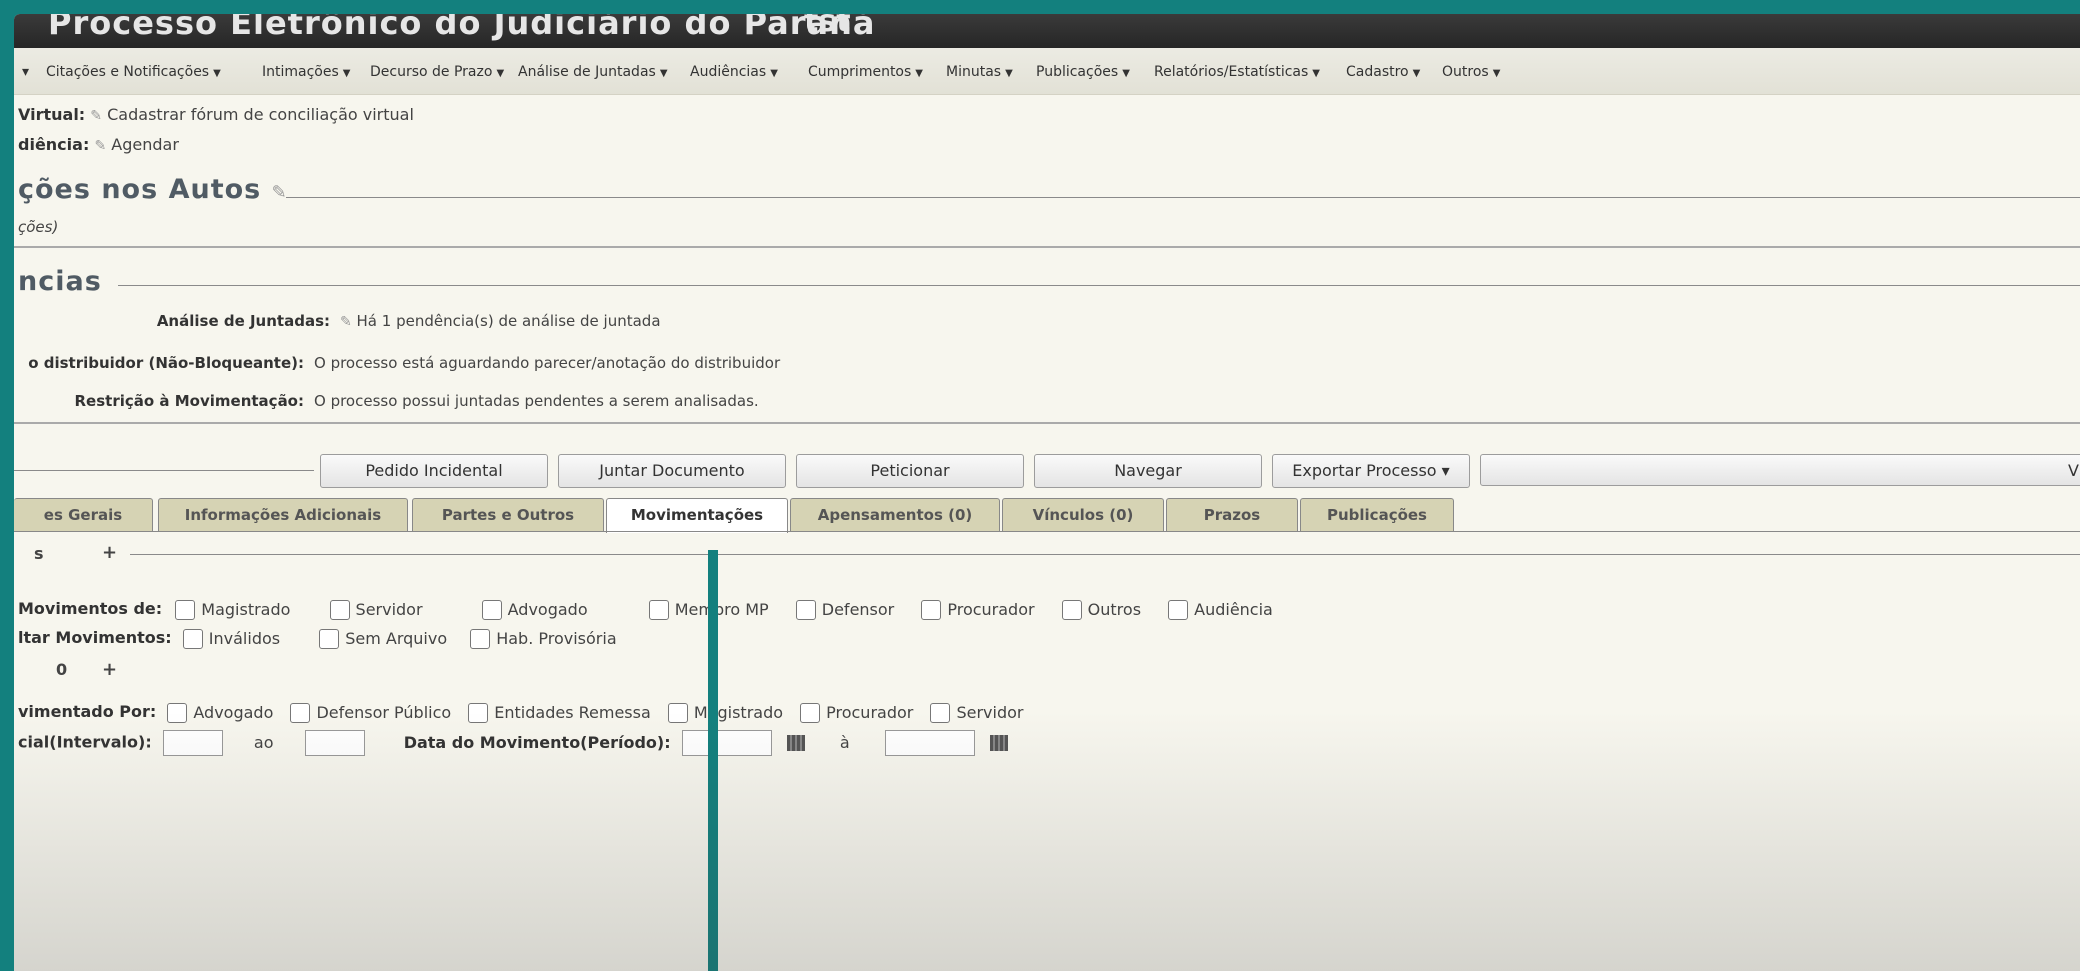 This screenshot has height=971, width=2080. What do you see at coordinates (1083, 514) in the screenshot?
I see `tab-vinculos: Vínculos (0)` at bounding box center [1083, 514].